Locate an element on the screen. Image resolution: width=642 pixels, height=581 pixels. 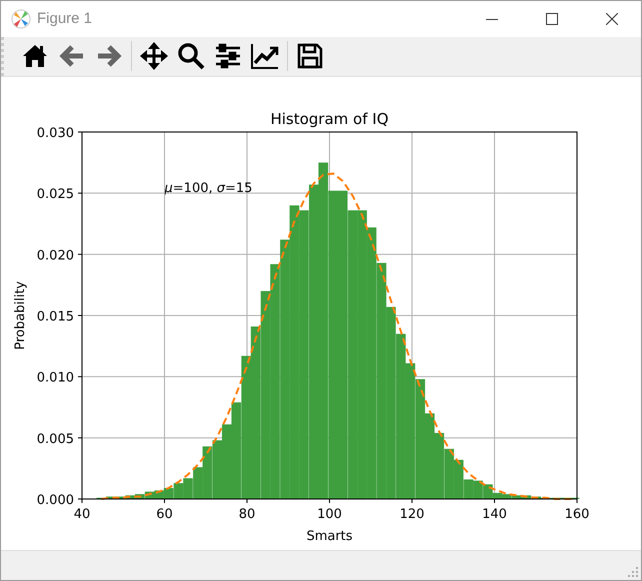
app-logo-icon is located at coordinates (21, 18).